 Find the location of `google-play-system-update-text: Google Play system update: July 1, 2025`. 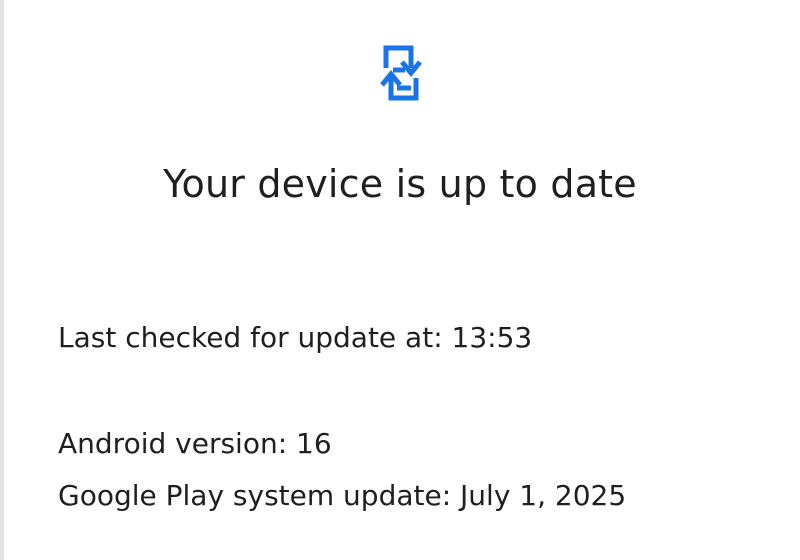

google-play-system-update-text: Google Play system update: July 1, 2025 is located at coordinates (342, 495).